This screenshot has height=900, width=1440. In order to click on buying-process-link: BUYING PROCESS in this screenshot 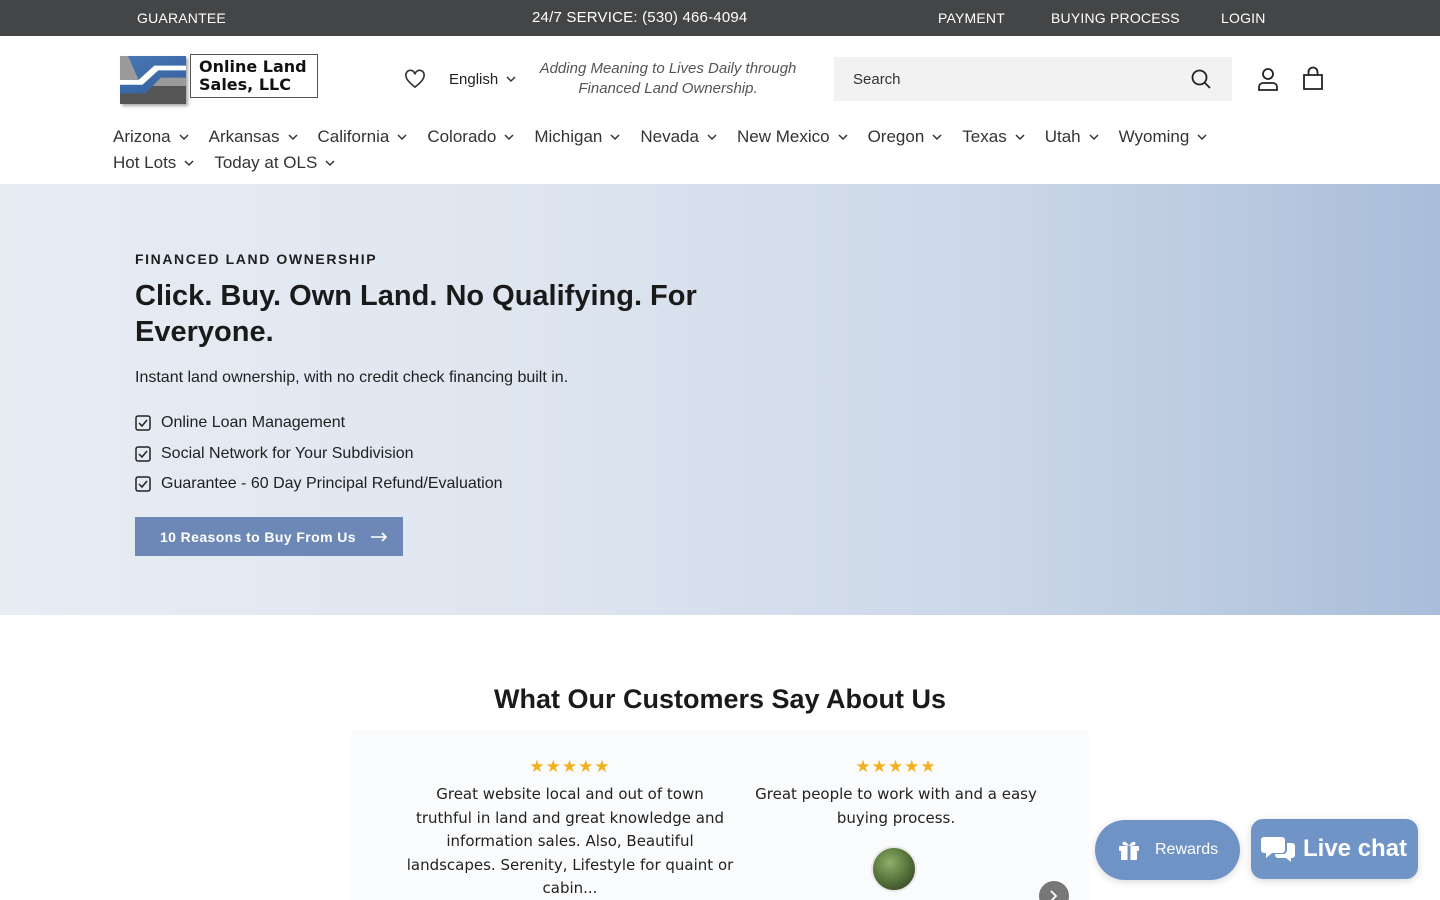, I will do `click(1115, 18)`.